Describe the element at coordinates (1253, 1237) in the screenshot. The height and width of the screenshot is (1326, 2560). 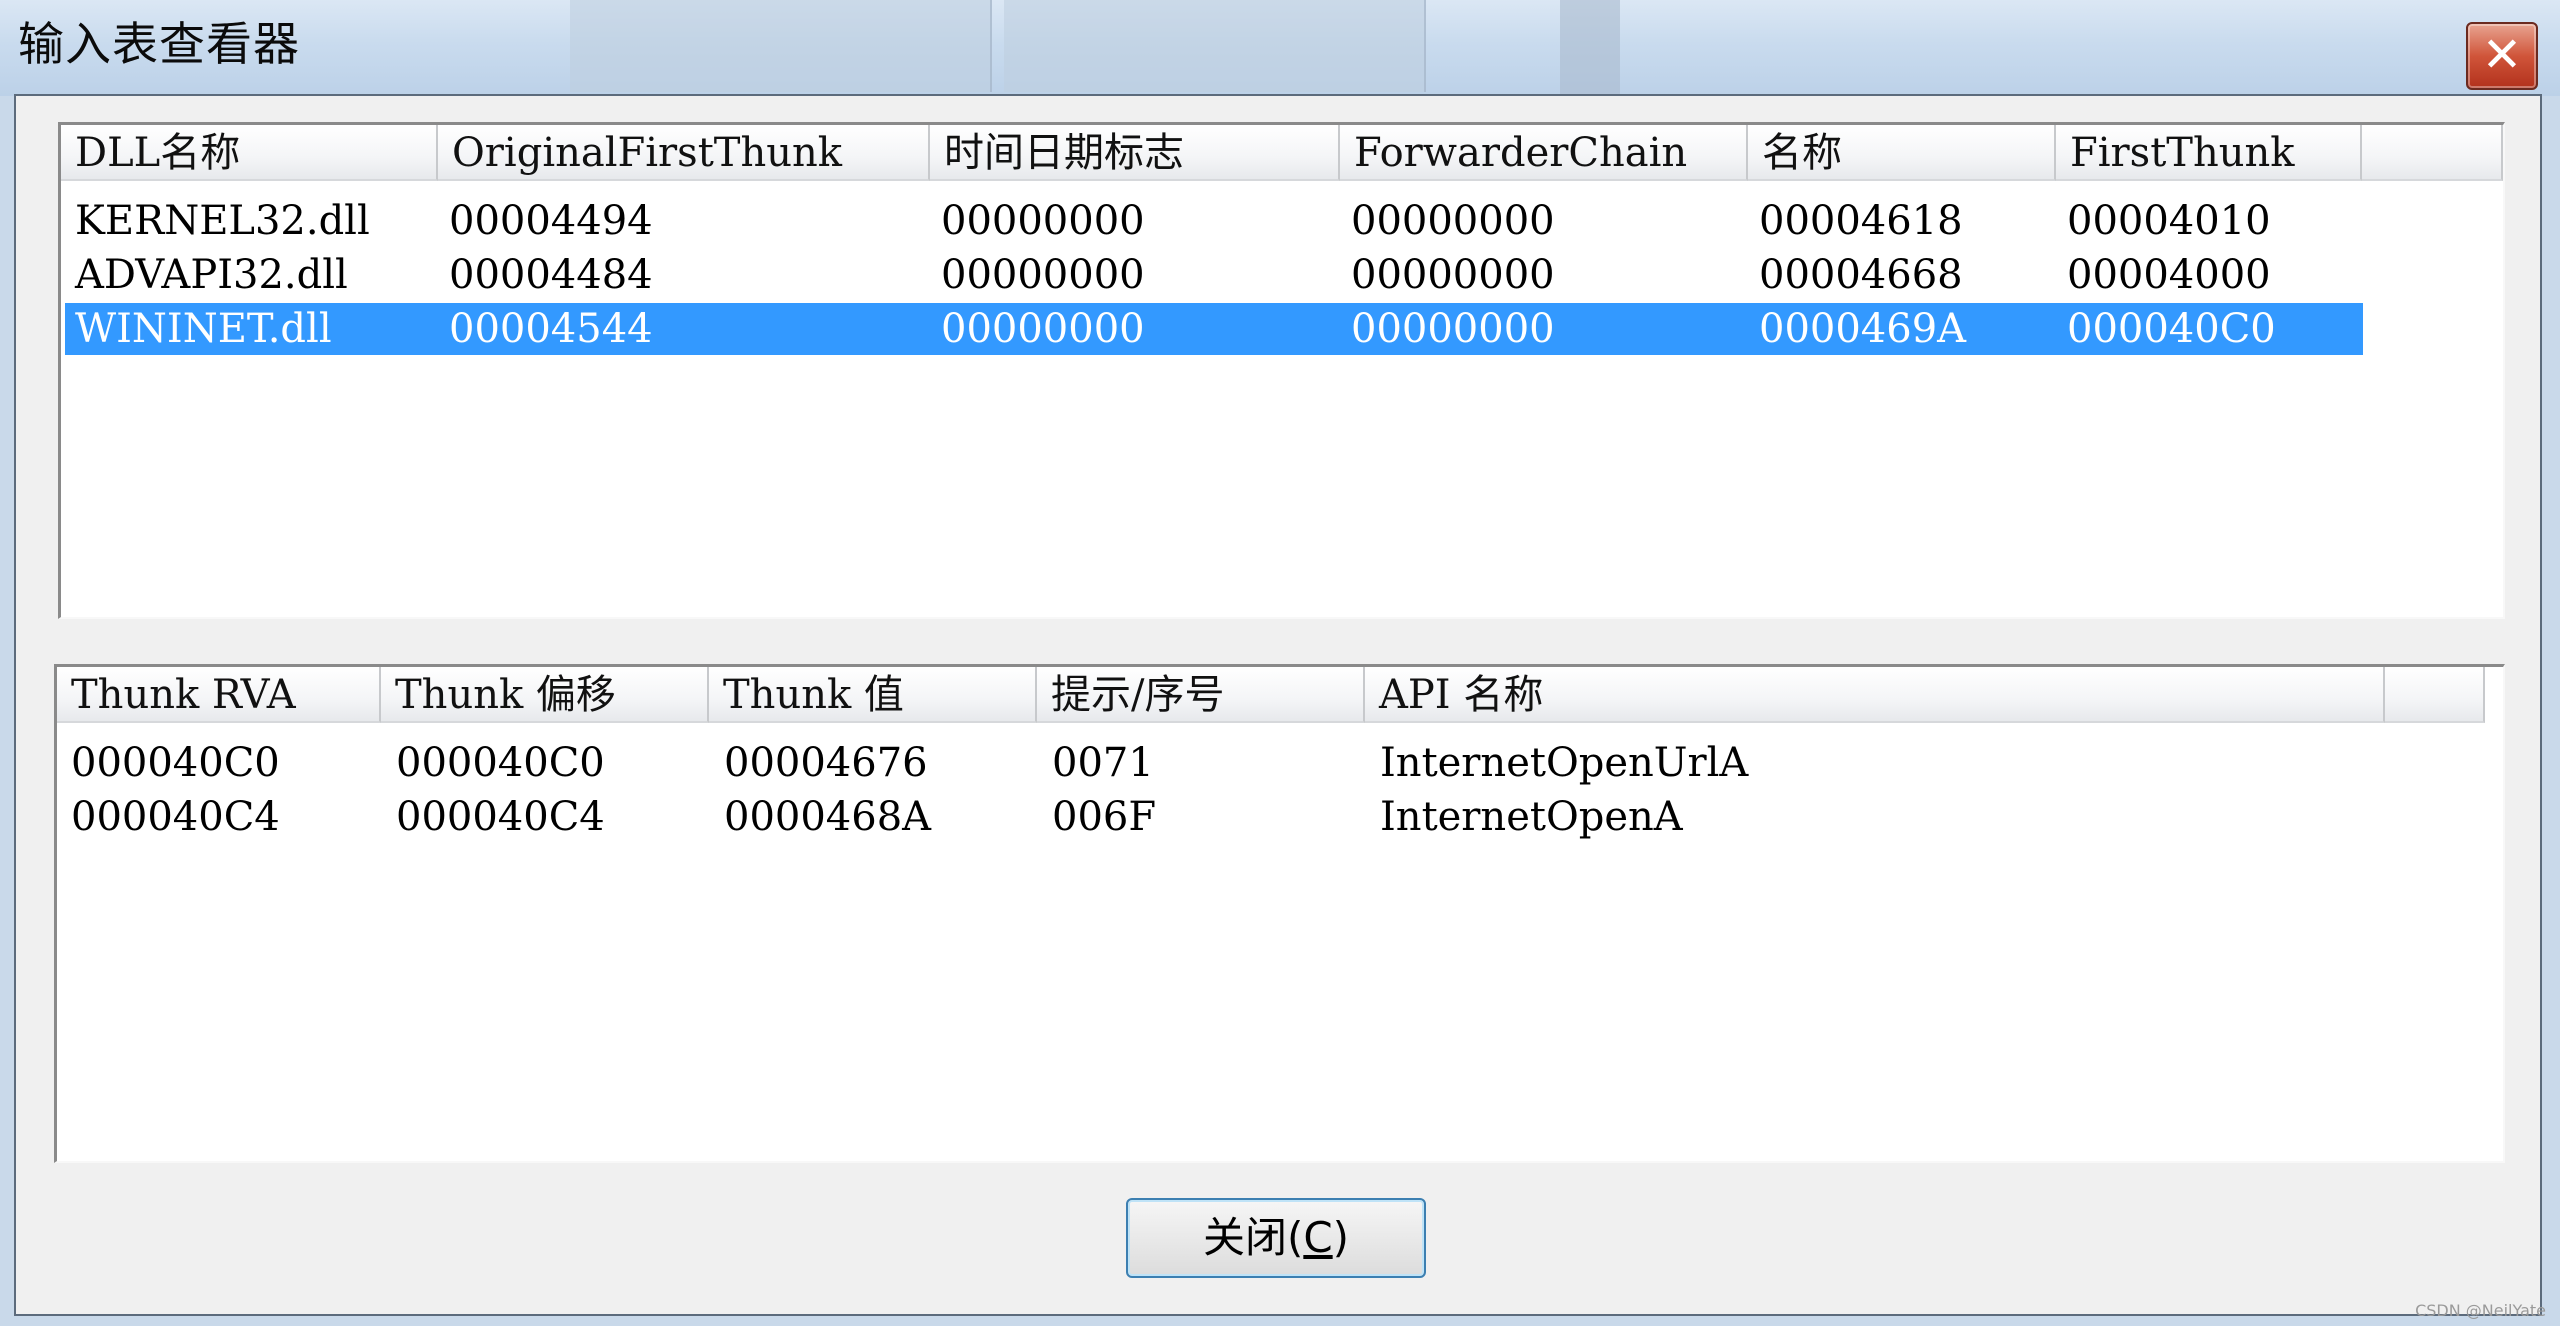
I see `close-button-label-prefix: 关闭(` at that location.